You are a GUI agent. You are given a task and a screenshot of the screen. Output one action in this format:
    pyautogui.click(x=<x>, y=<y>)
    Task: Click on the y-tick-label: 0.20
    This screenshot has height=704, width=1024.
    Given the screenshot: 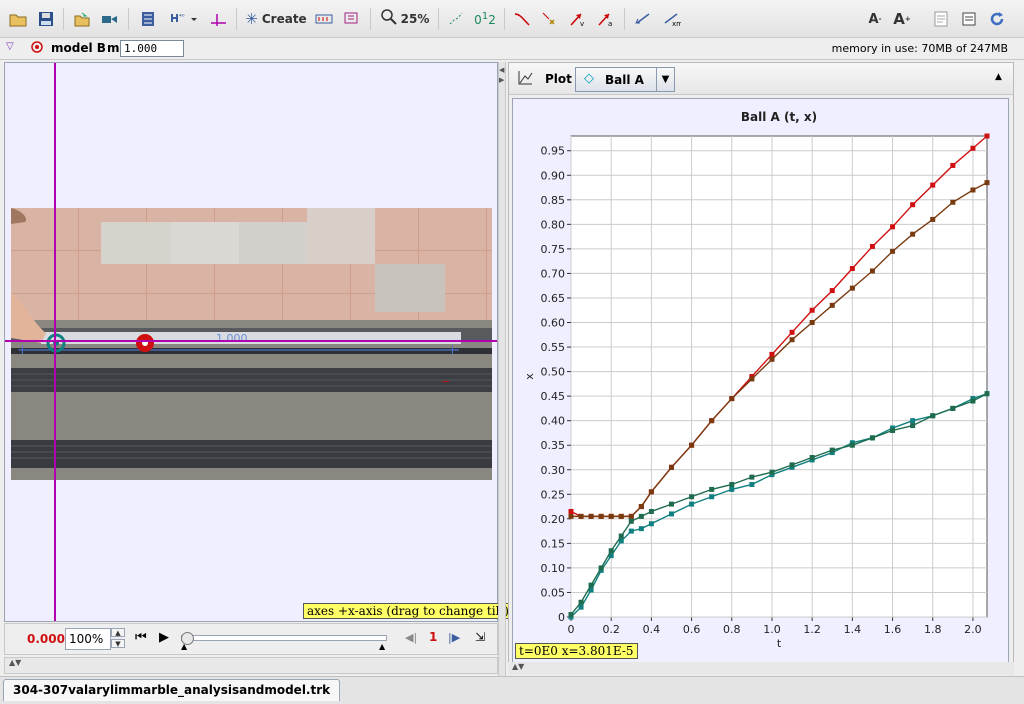 What is the action you would take?
    pyautogui.click(x=553, y=519)
    